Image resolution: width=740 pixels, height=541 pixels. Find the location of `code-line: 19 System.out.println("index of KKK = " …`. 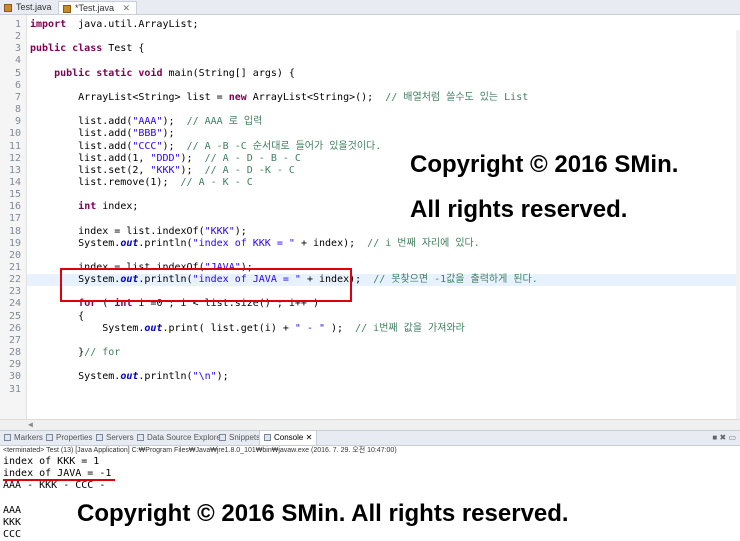

code-line: 19 System.out.println("index of KKK = " … is located at coordinates (370, 244).